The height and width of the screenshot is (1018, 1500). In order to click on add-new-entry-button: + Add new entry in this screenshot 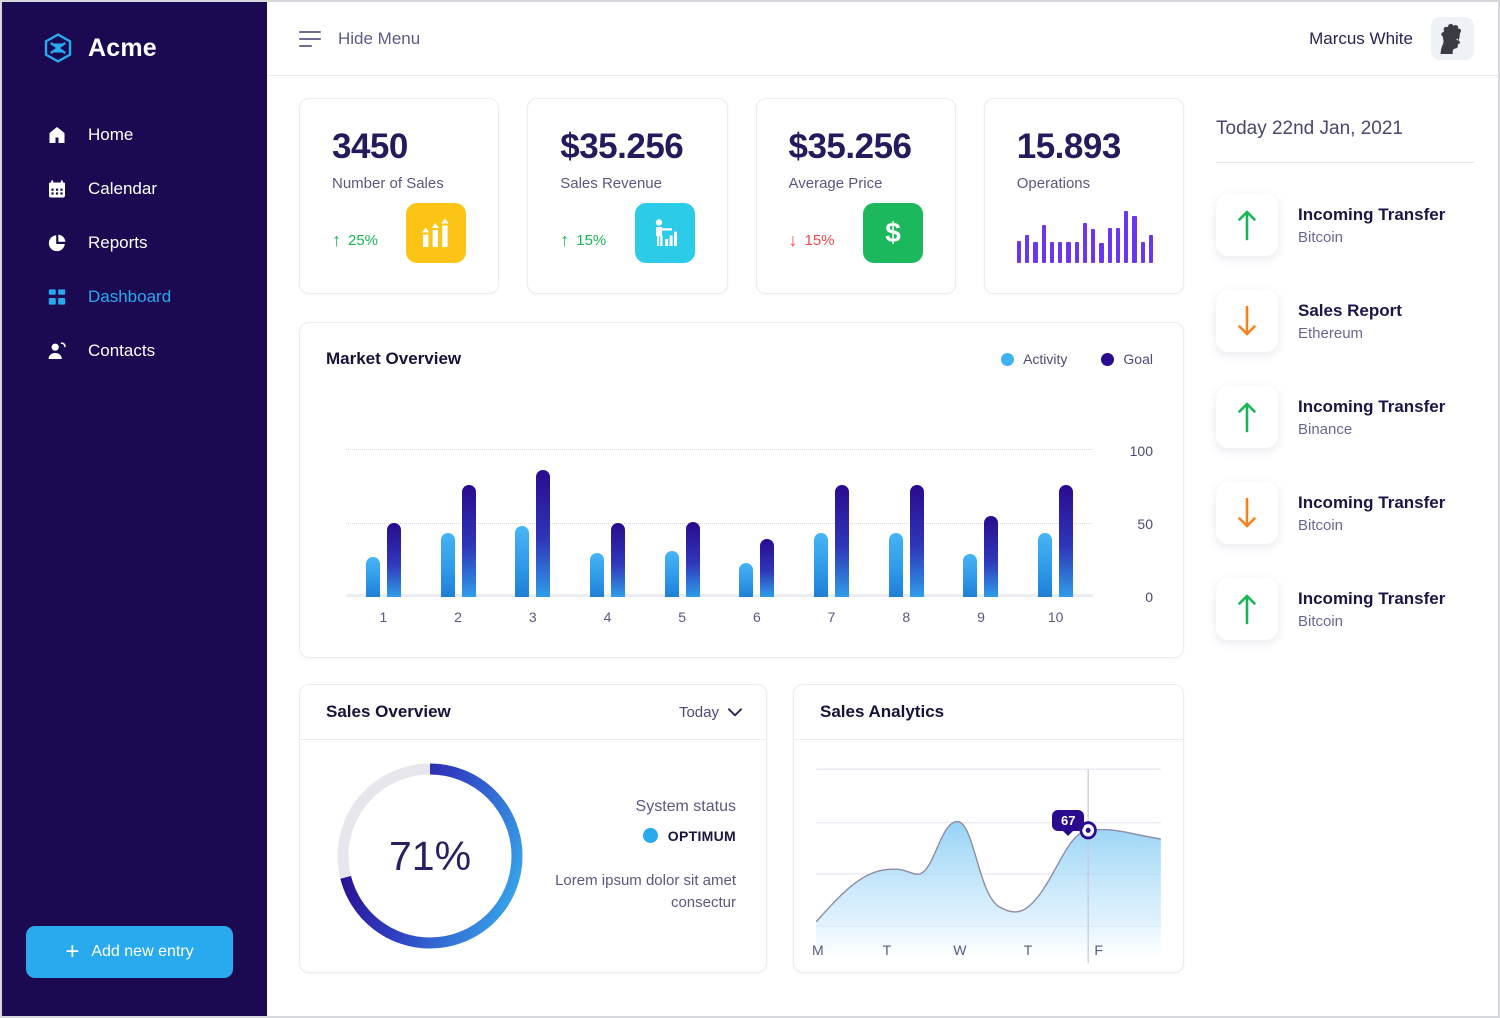, I will do `click(129, 952)`.